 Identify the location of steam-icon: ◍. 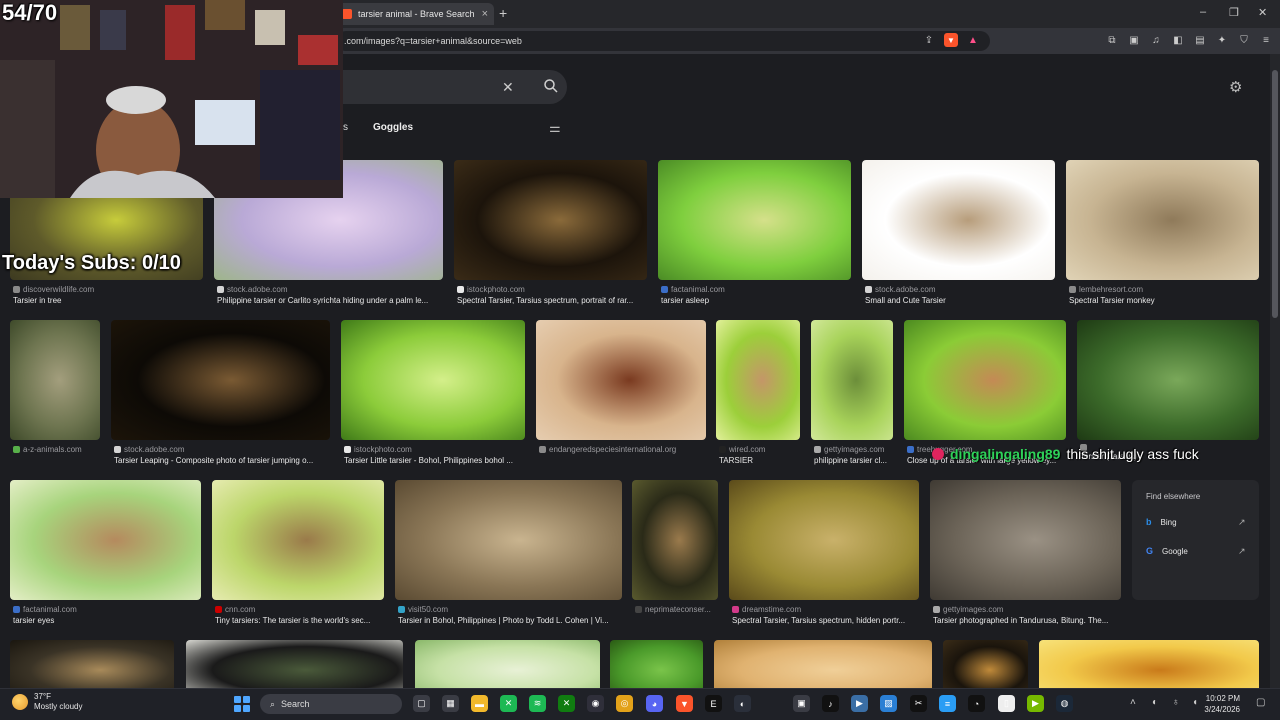
(1064, 703).